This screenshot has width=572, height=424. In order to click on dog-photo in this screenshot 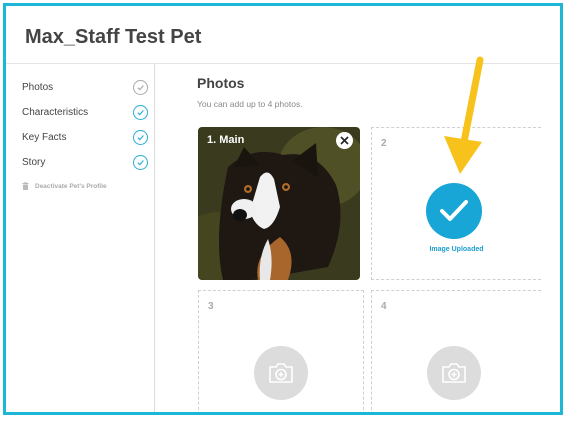, I will do `click(279, 203)`.